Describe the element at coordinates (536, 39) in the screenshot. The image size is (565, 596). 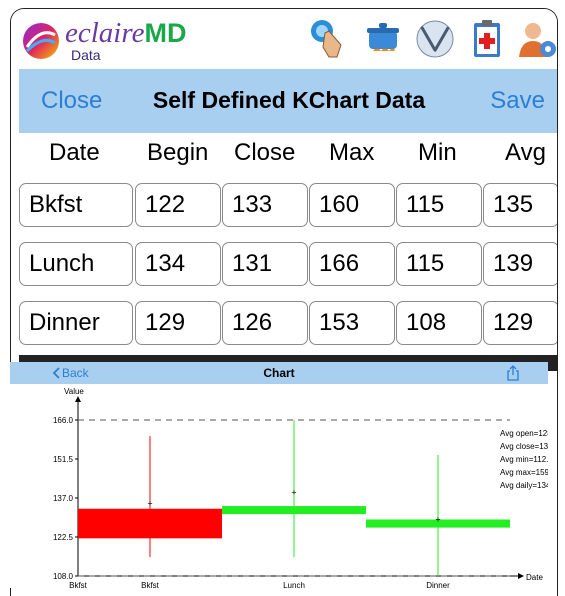
I see `user-settings-icon` at that location.